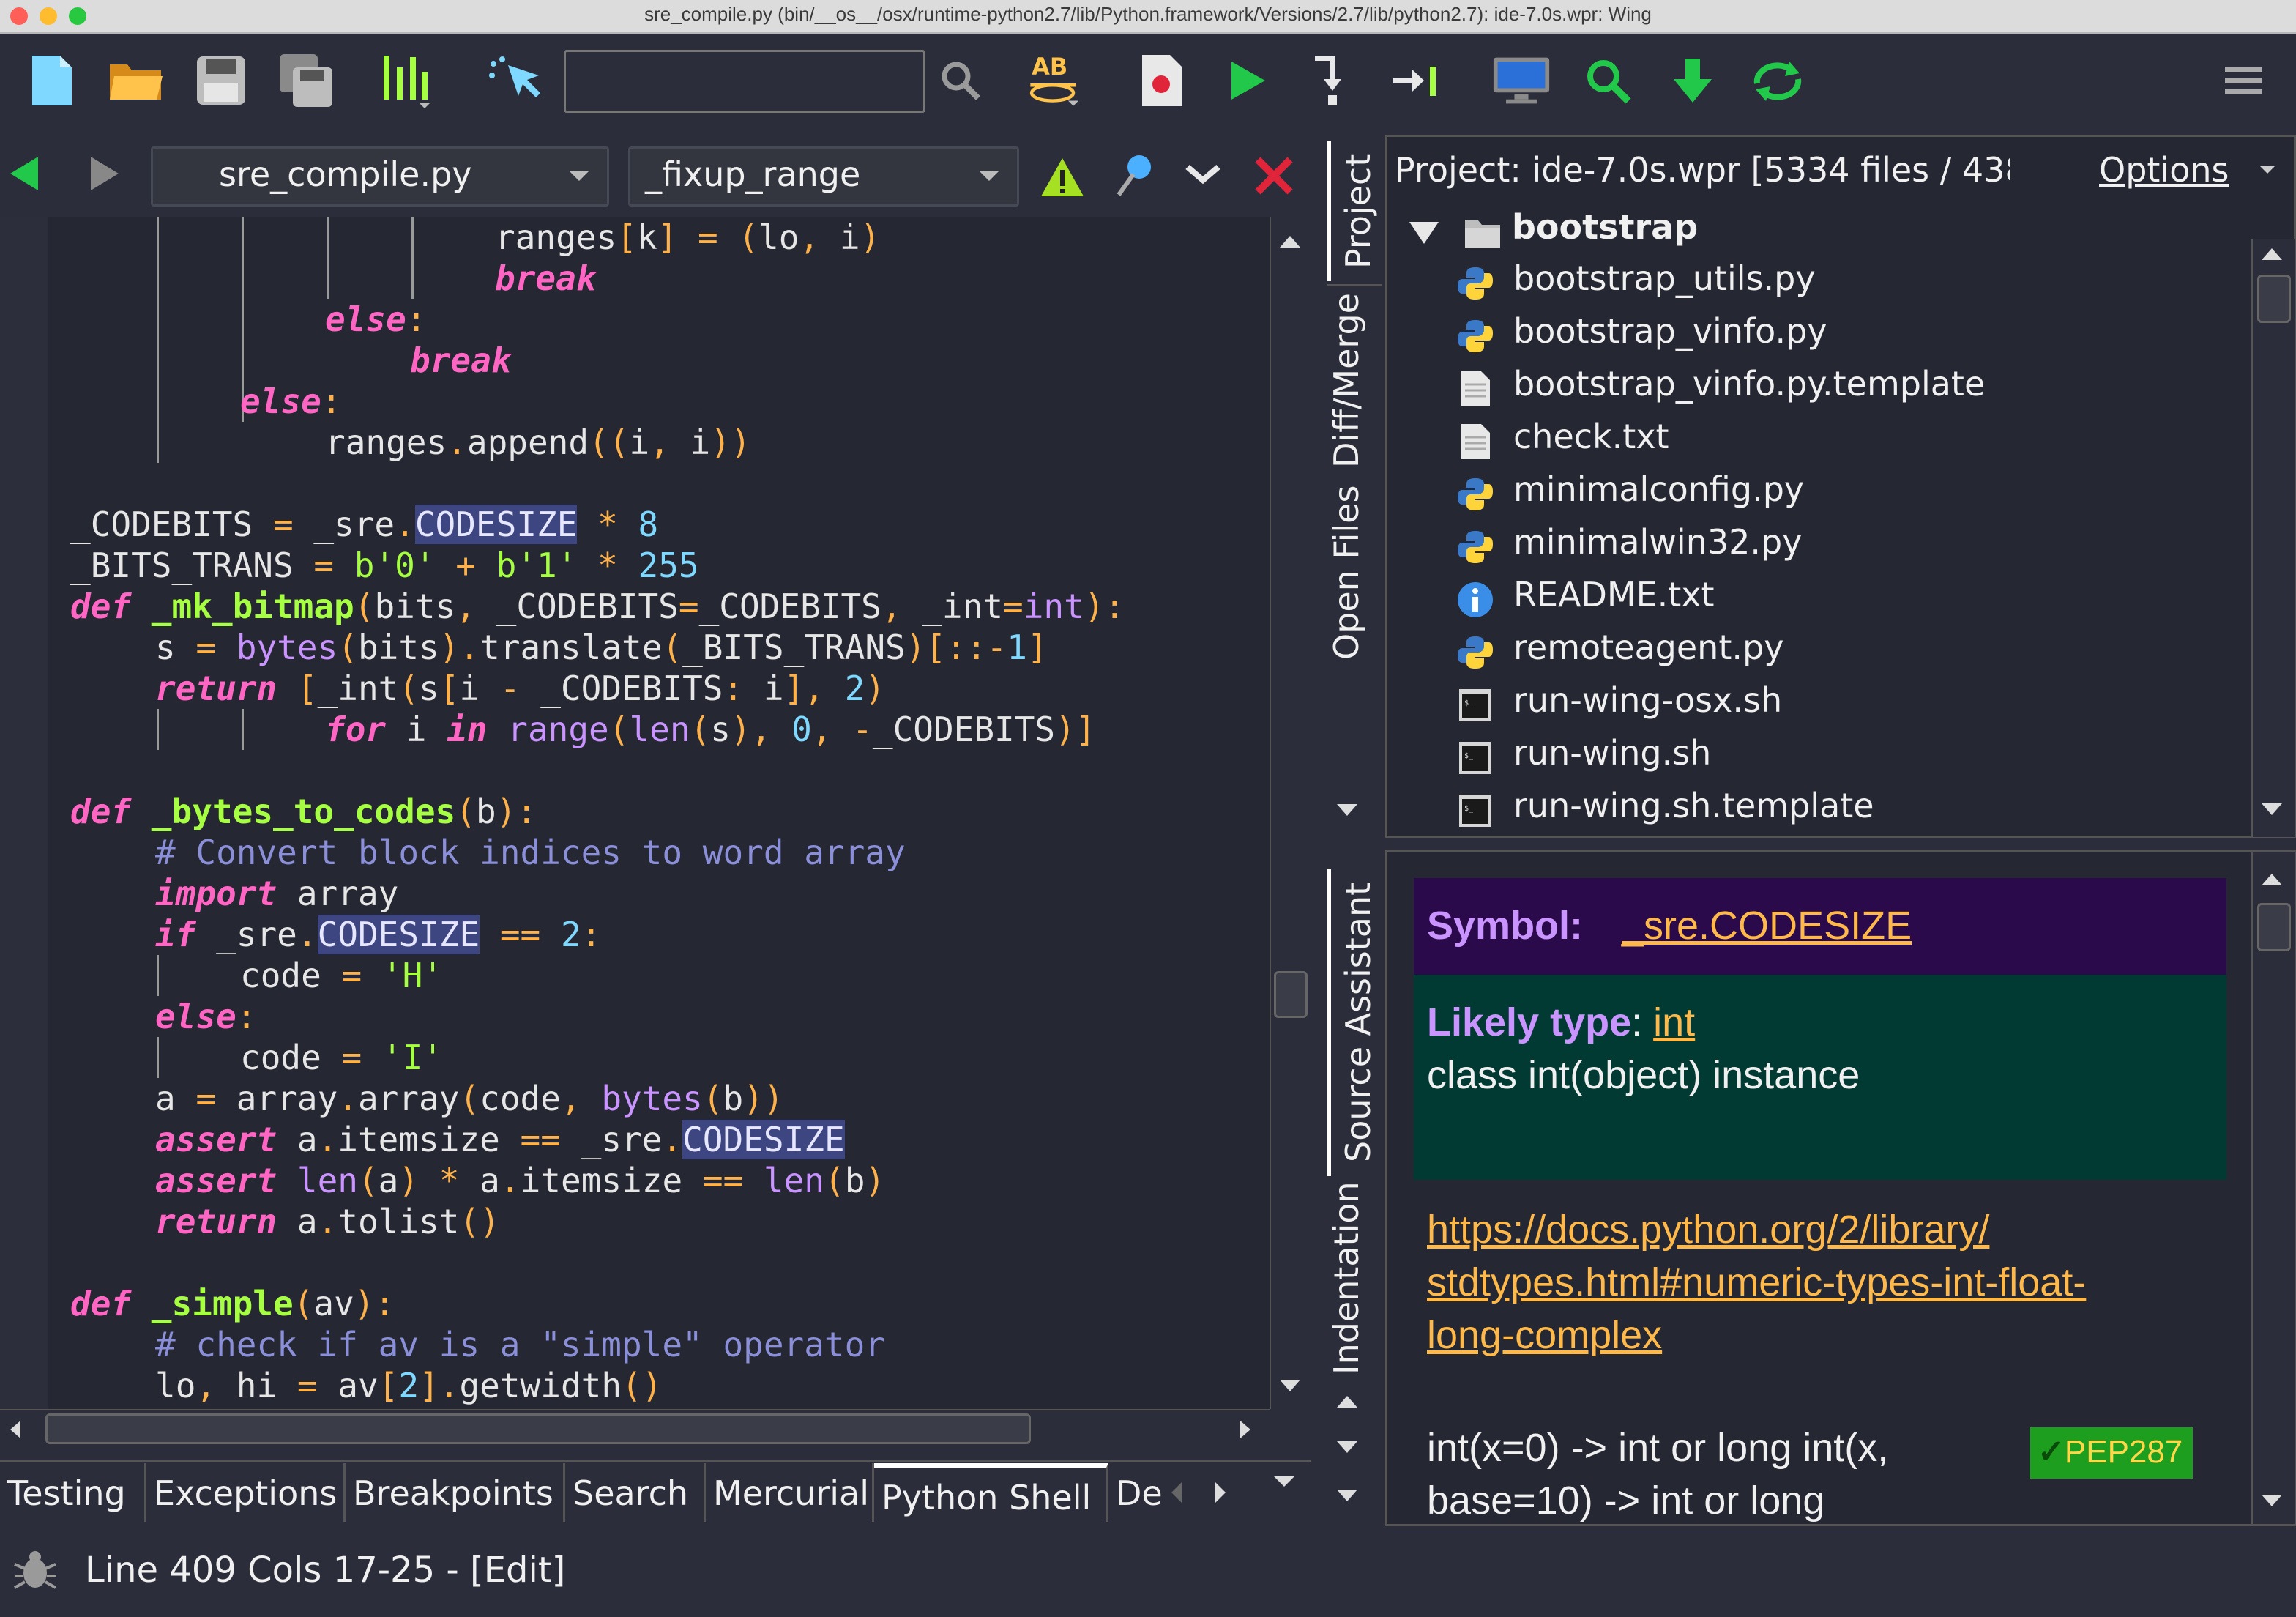  Describe the element at coordinates (1176, 1492) in the screenshot. I see `tabs-scroll-left-icon` at that location.